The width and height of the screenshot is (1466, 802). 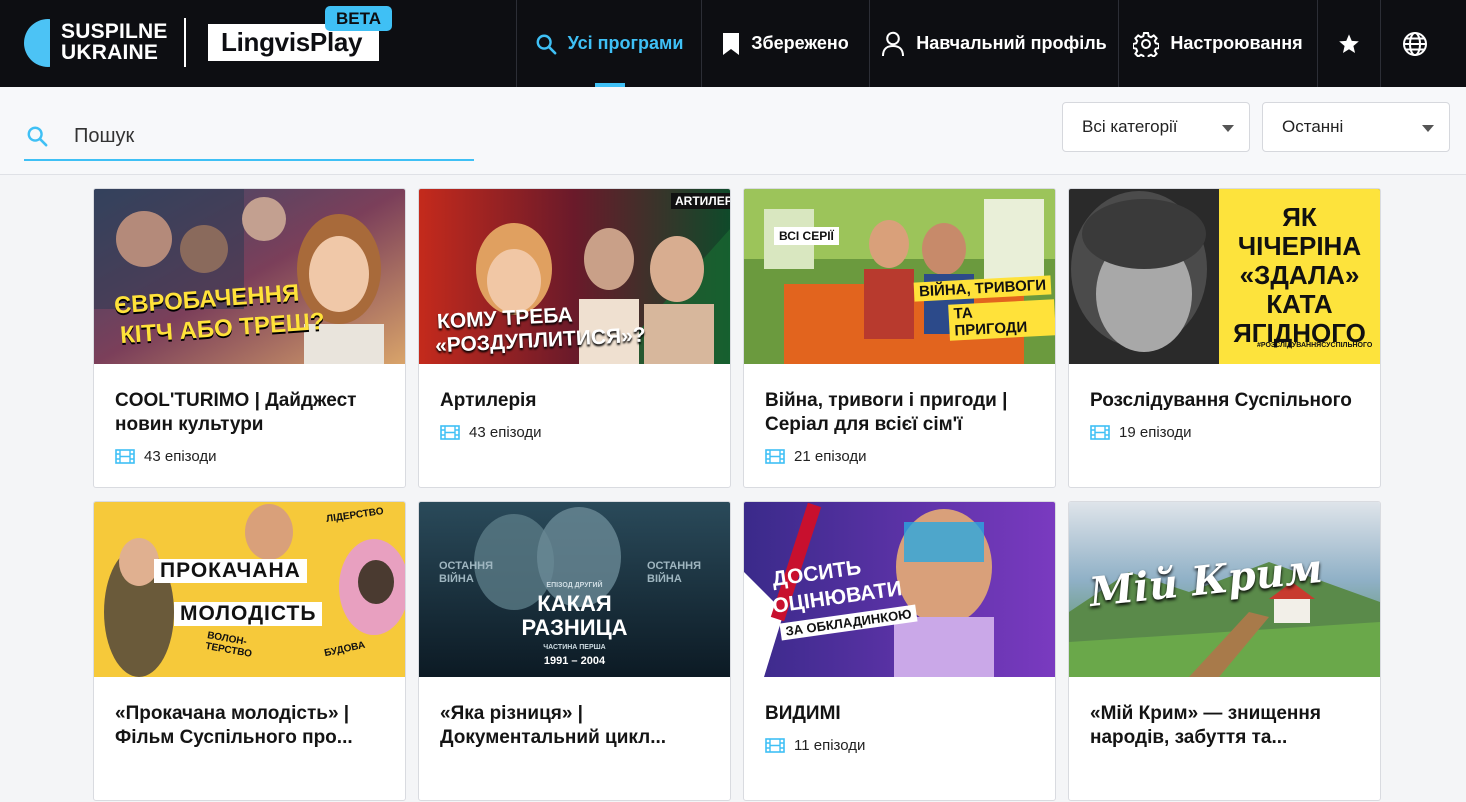 I want to click on program-title: Артилерія, so click(x=488, y=400).